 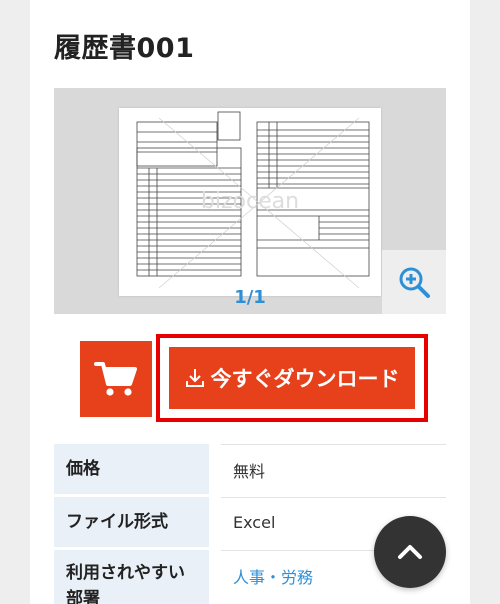 I want to click on scroll-to-top-button, so click(x=410, y=552).